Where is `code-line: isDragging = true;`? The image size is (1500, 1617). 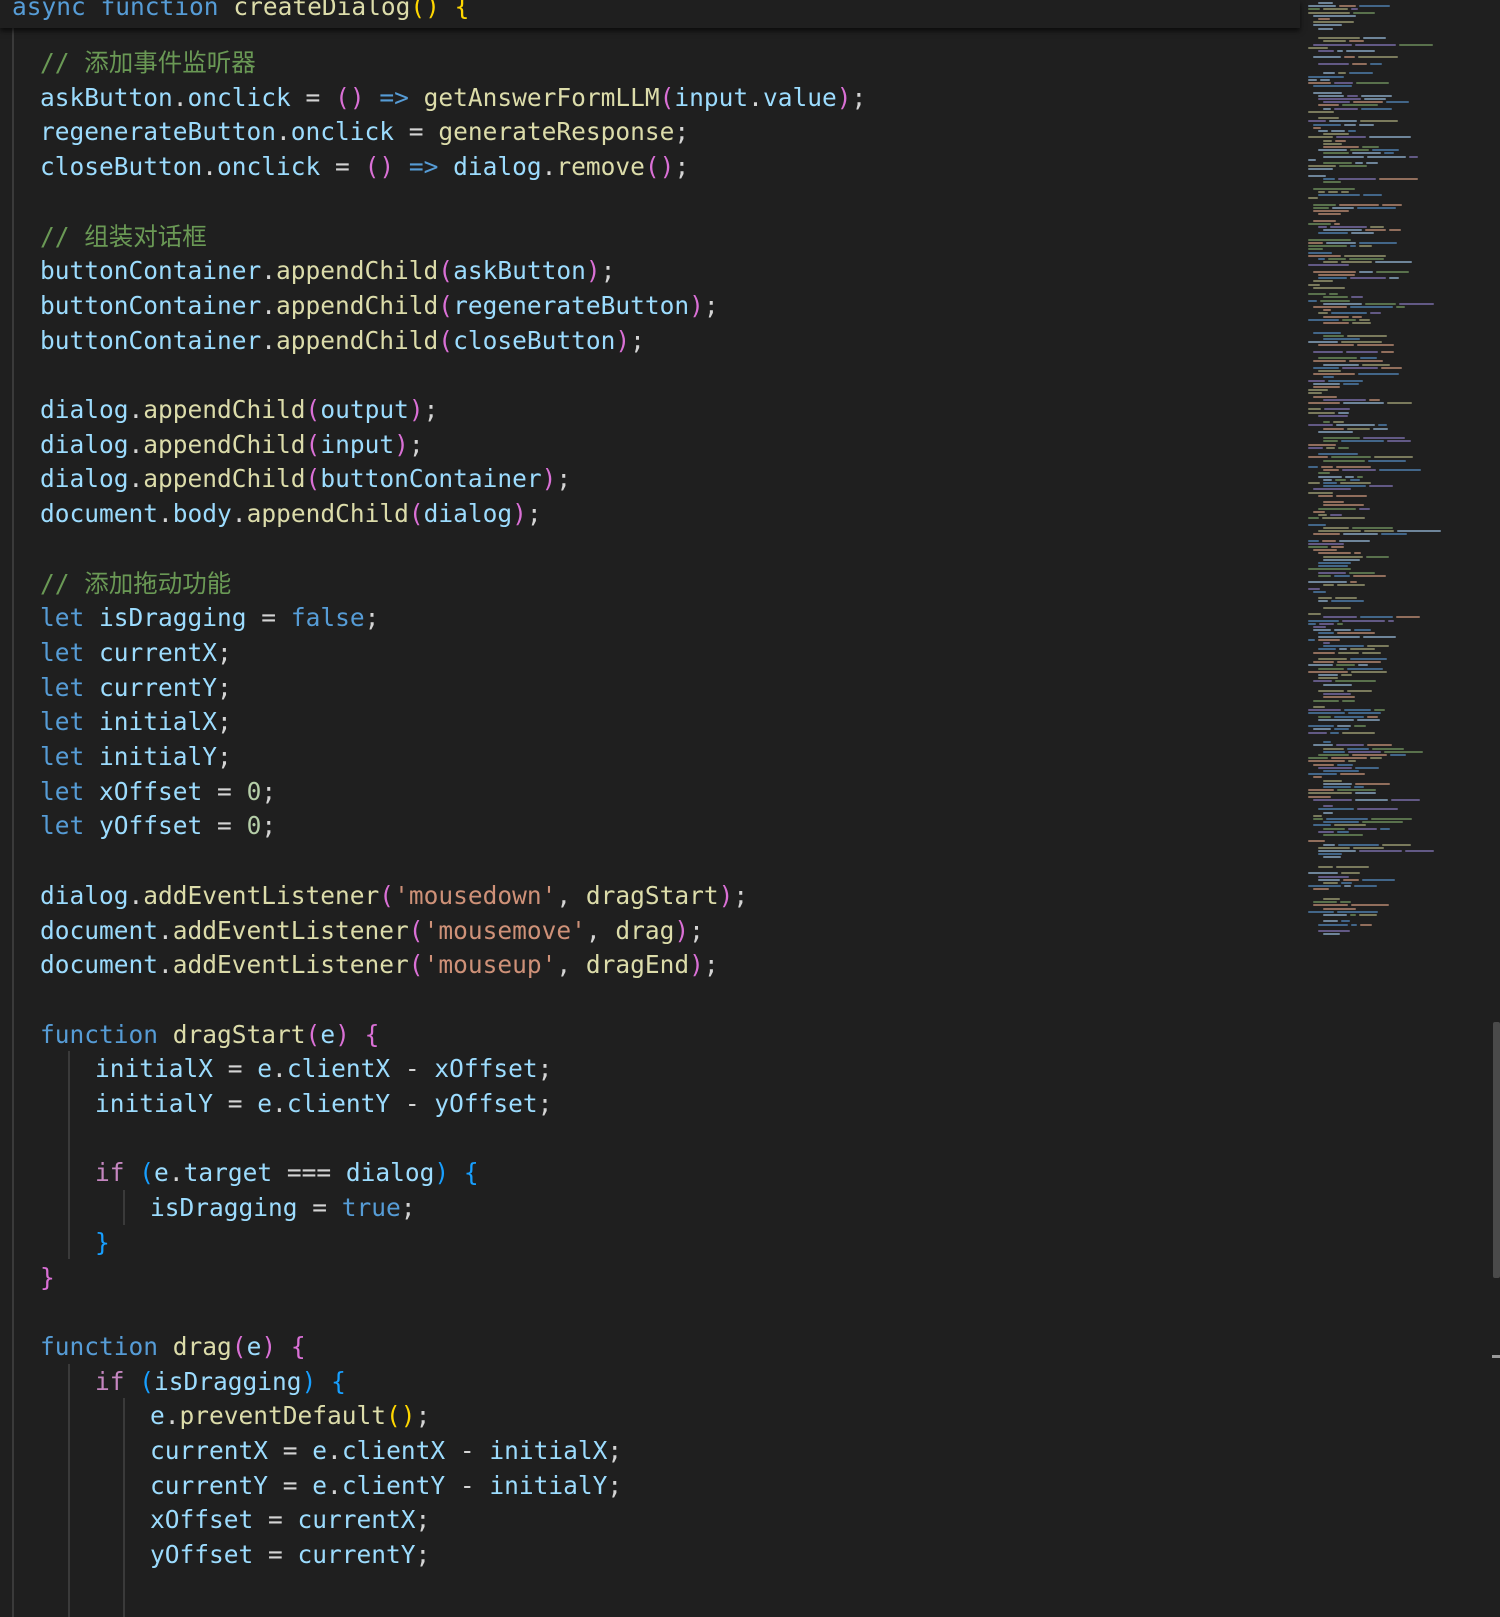
code-line: isDragging = true; is located at coordinates (283, 1207).